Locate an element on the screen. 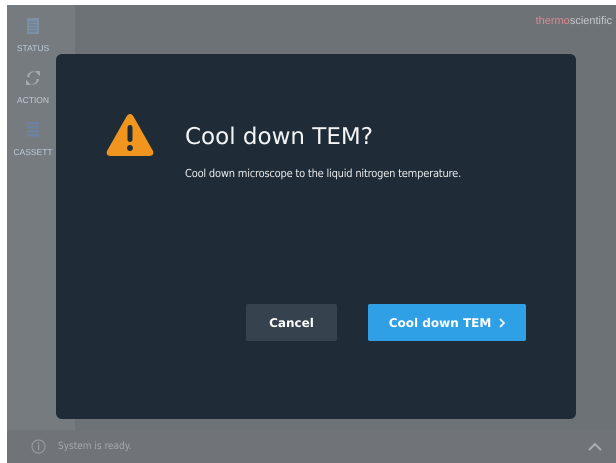 Image resolution: width=616 pixels, height=463 pixels. sidebar-tab: ACTION is located at coordinates (33, 87).